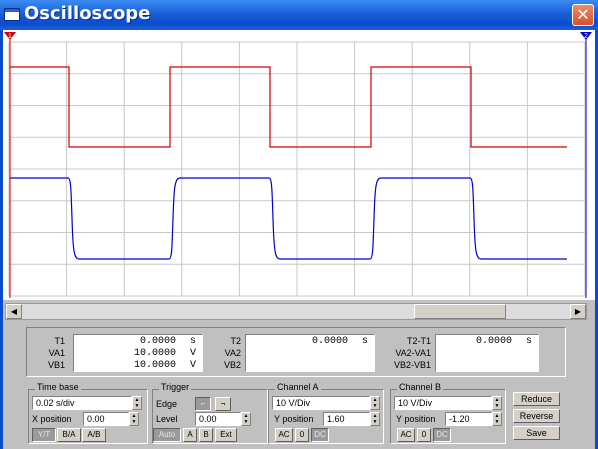 The image size is (598, 449). Describe the element at coordinates (329, 341) in the screenshot. I see `t2-value: 0.0000` at that location.